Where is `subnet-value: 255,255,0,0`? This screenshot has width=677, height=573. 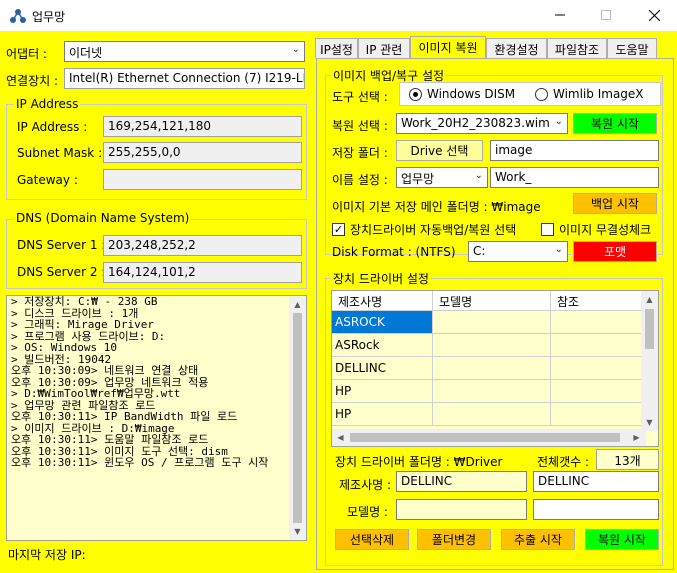 subnet-value: 255,255,0,0 is located at coordinates (144, 152).